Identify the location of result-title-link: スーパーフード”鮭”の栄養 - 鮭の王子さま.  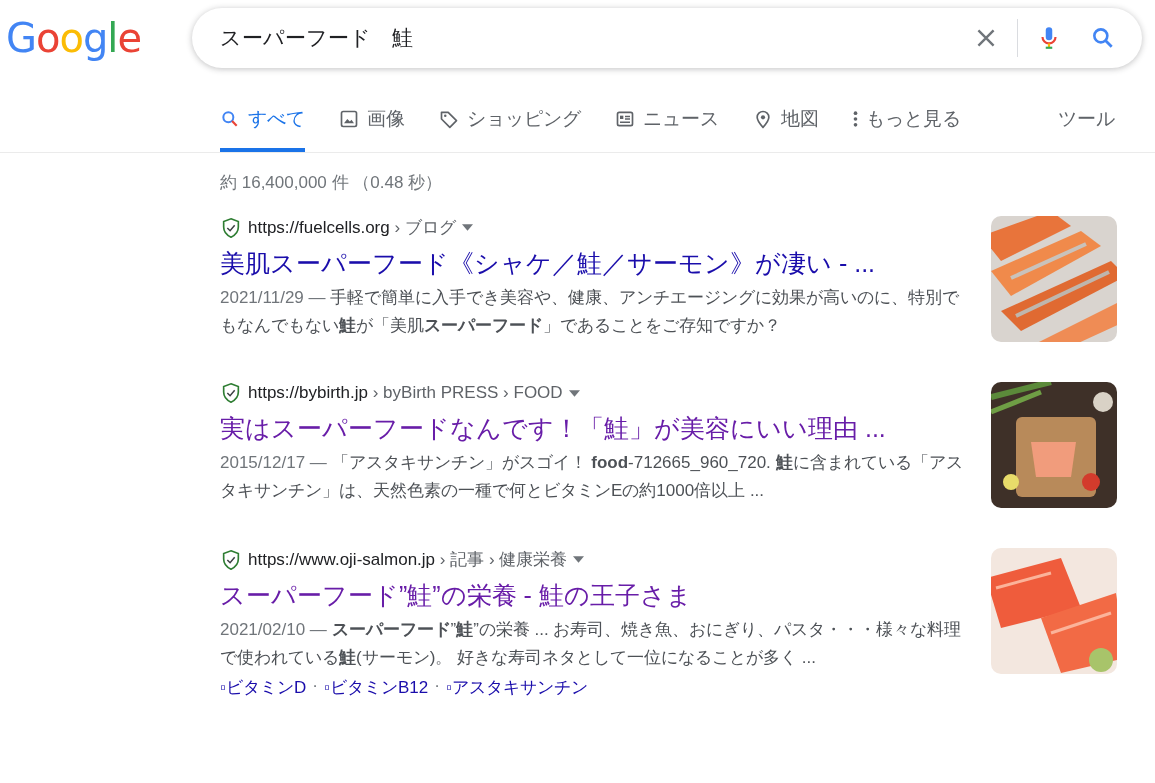
(592, 595).